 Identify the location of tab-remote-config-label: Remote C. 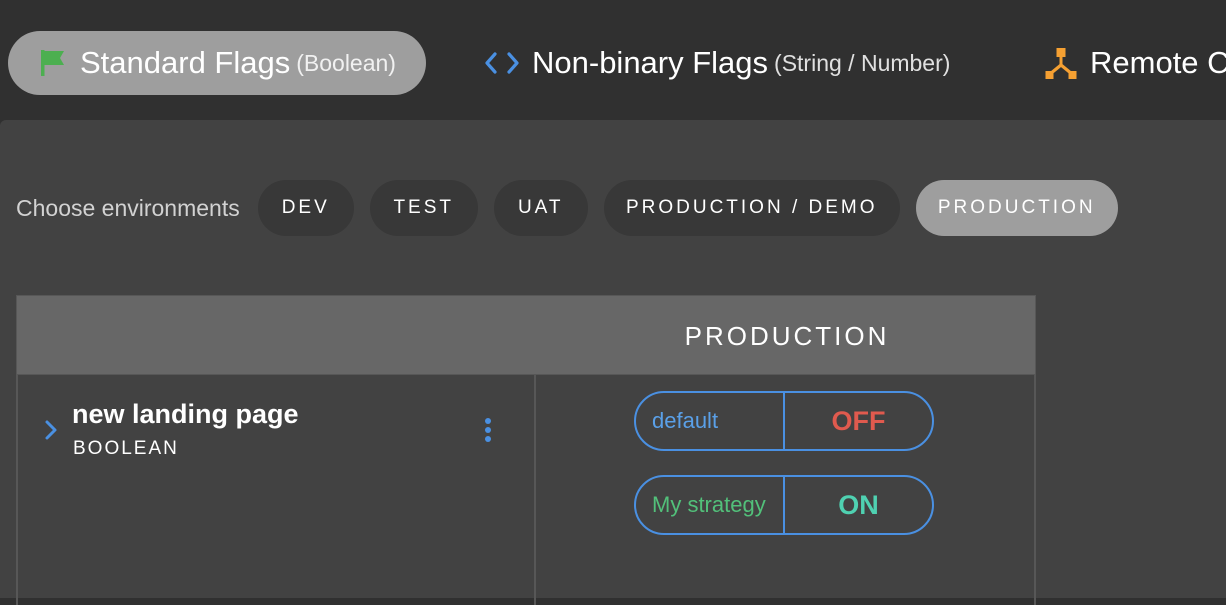
(1158, 62).